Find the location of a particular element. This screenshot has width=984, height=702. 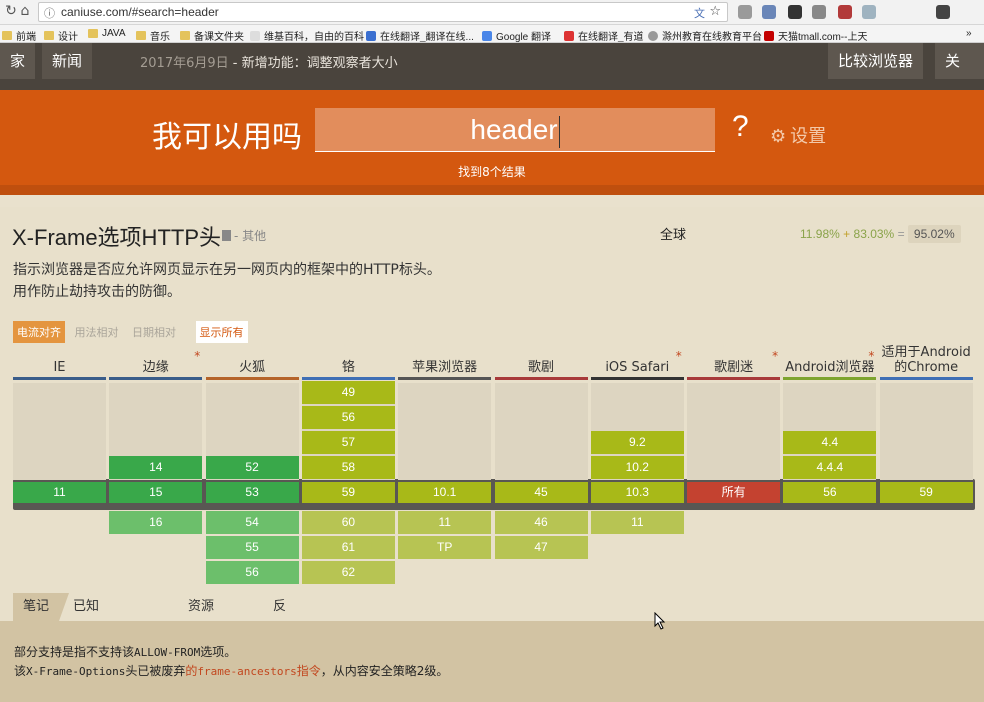

tab-current-aligned: 电流对齐 is located at coordinates (39, 332).